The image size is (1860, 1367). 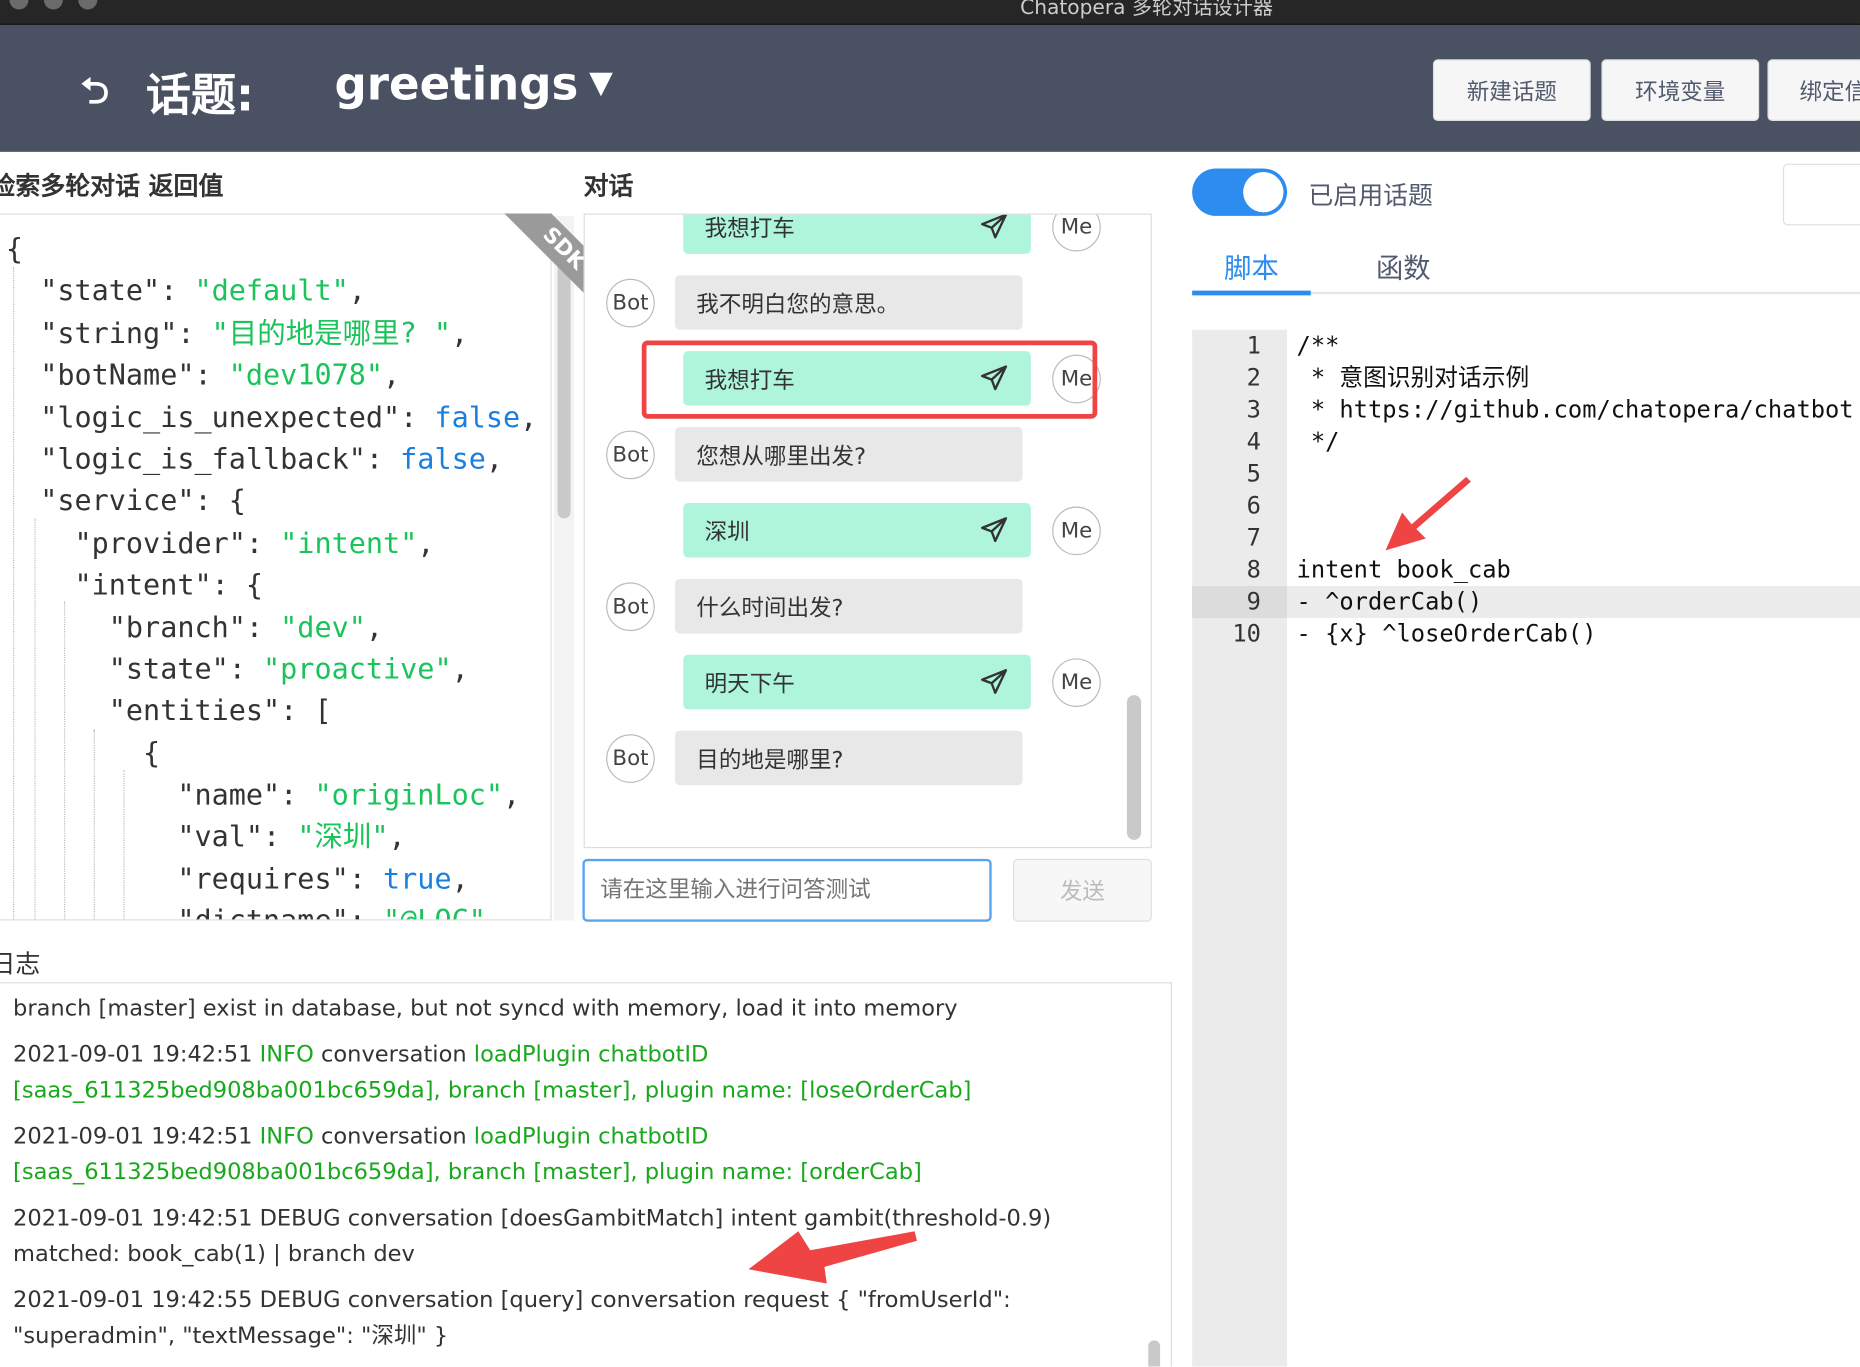 I want to click on code-line: 3 * https://github.com/chatopera/chatbot, so click(x=1526, y=410).